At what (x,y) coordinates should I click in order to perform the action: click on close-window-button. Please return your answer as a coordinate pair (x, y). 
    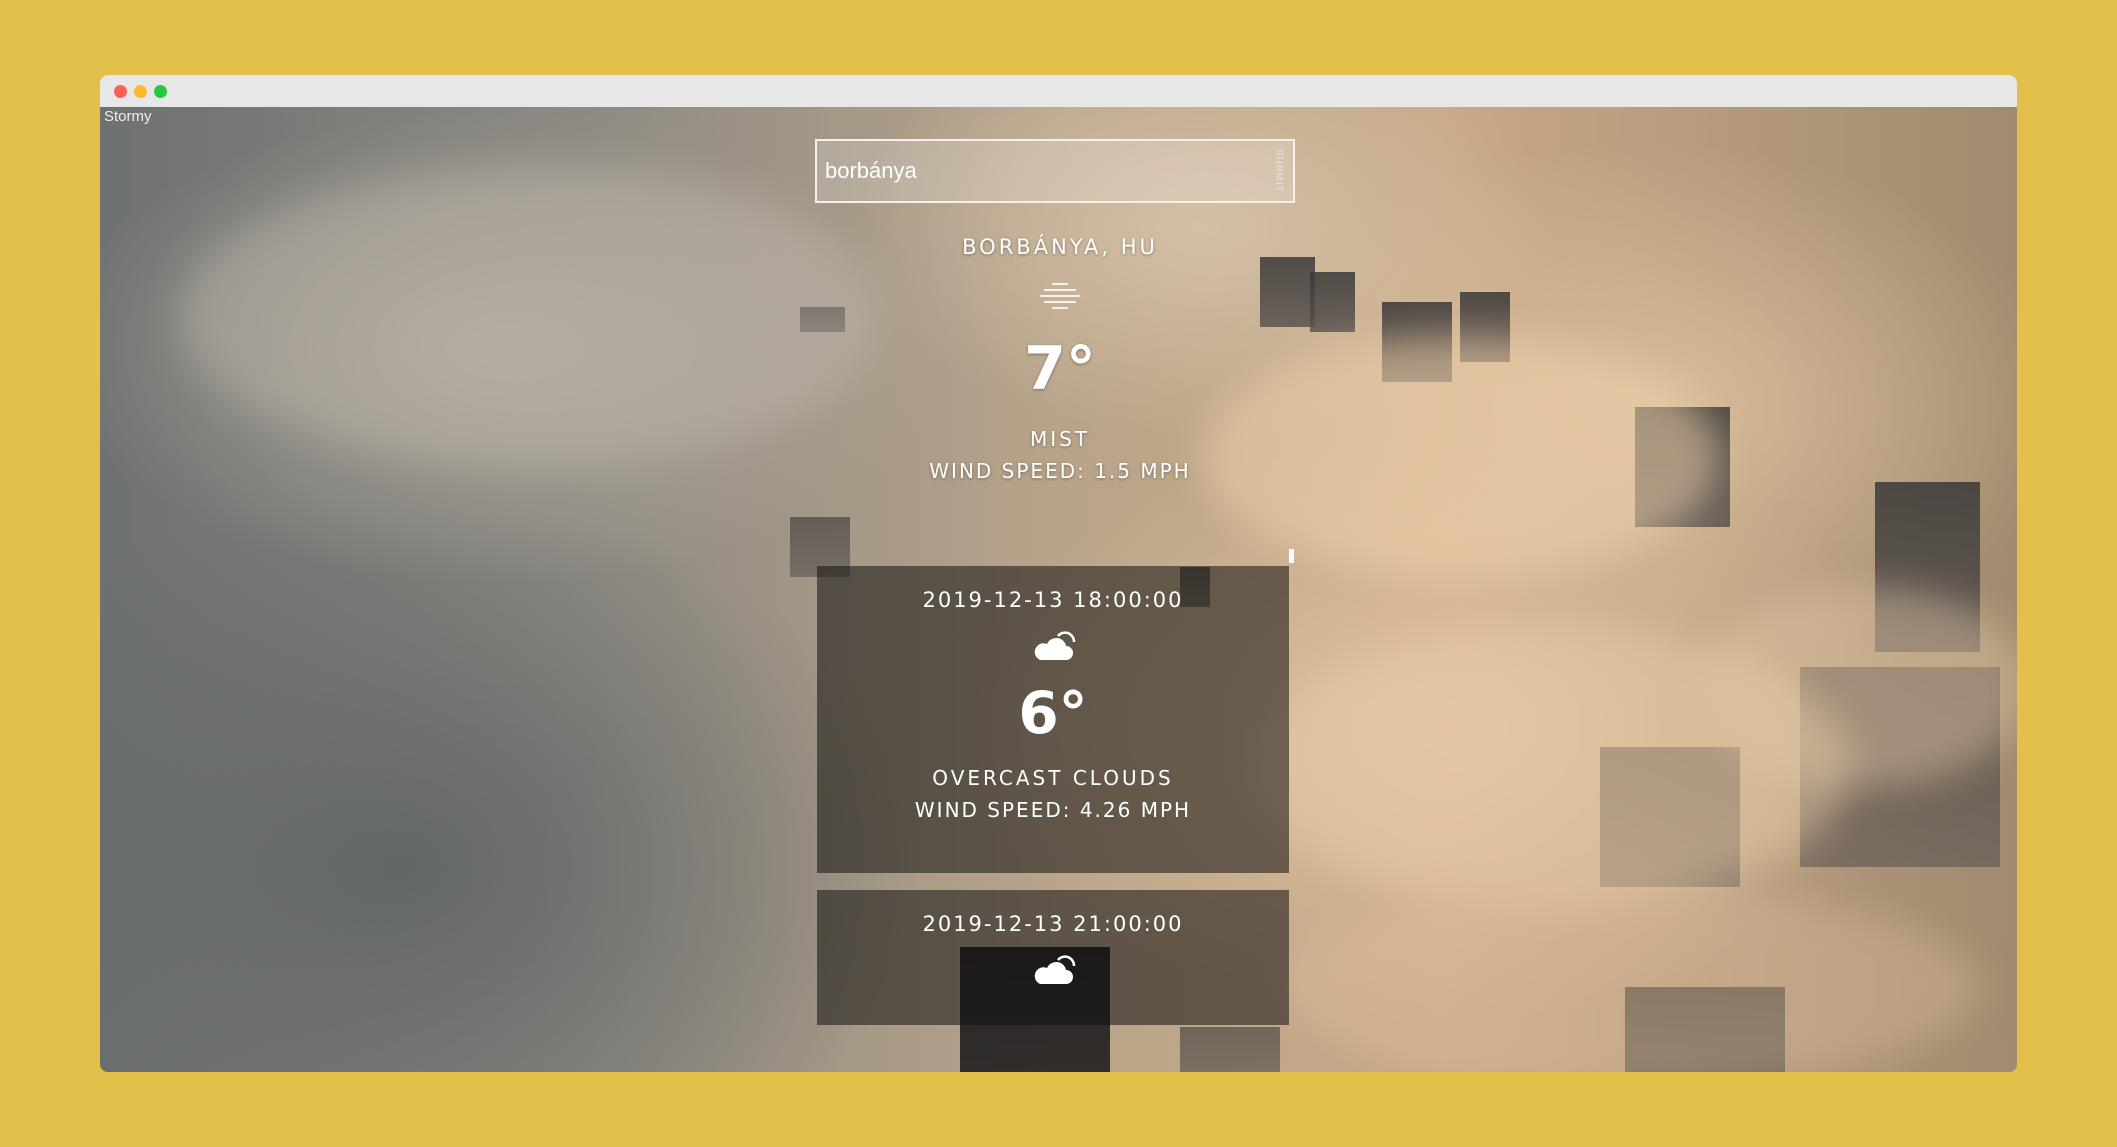
    Looking at the image, I should click on (120, 91).